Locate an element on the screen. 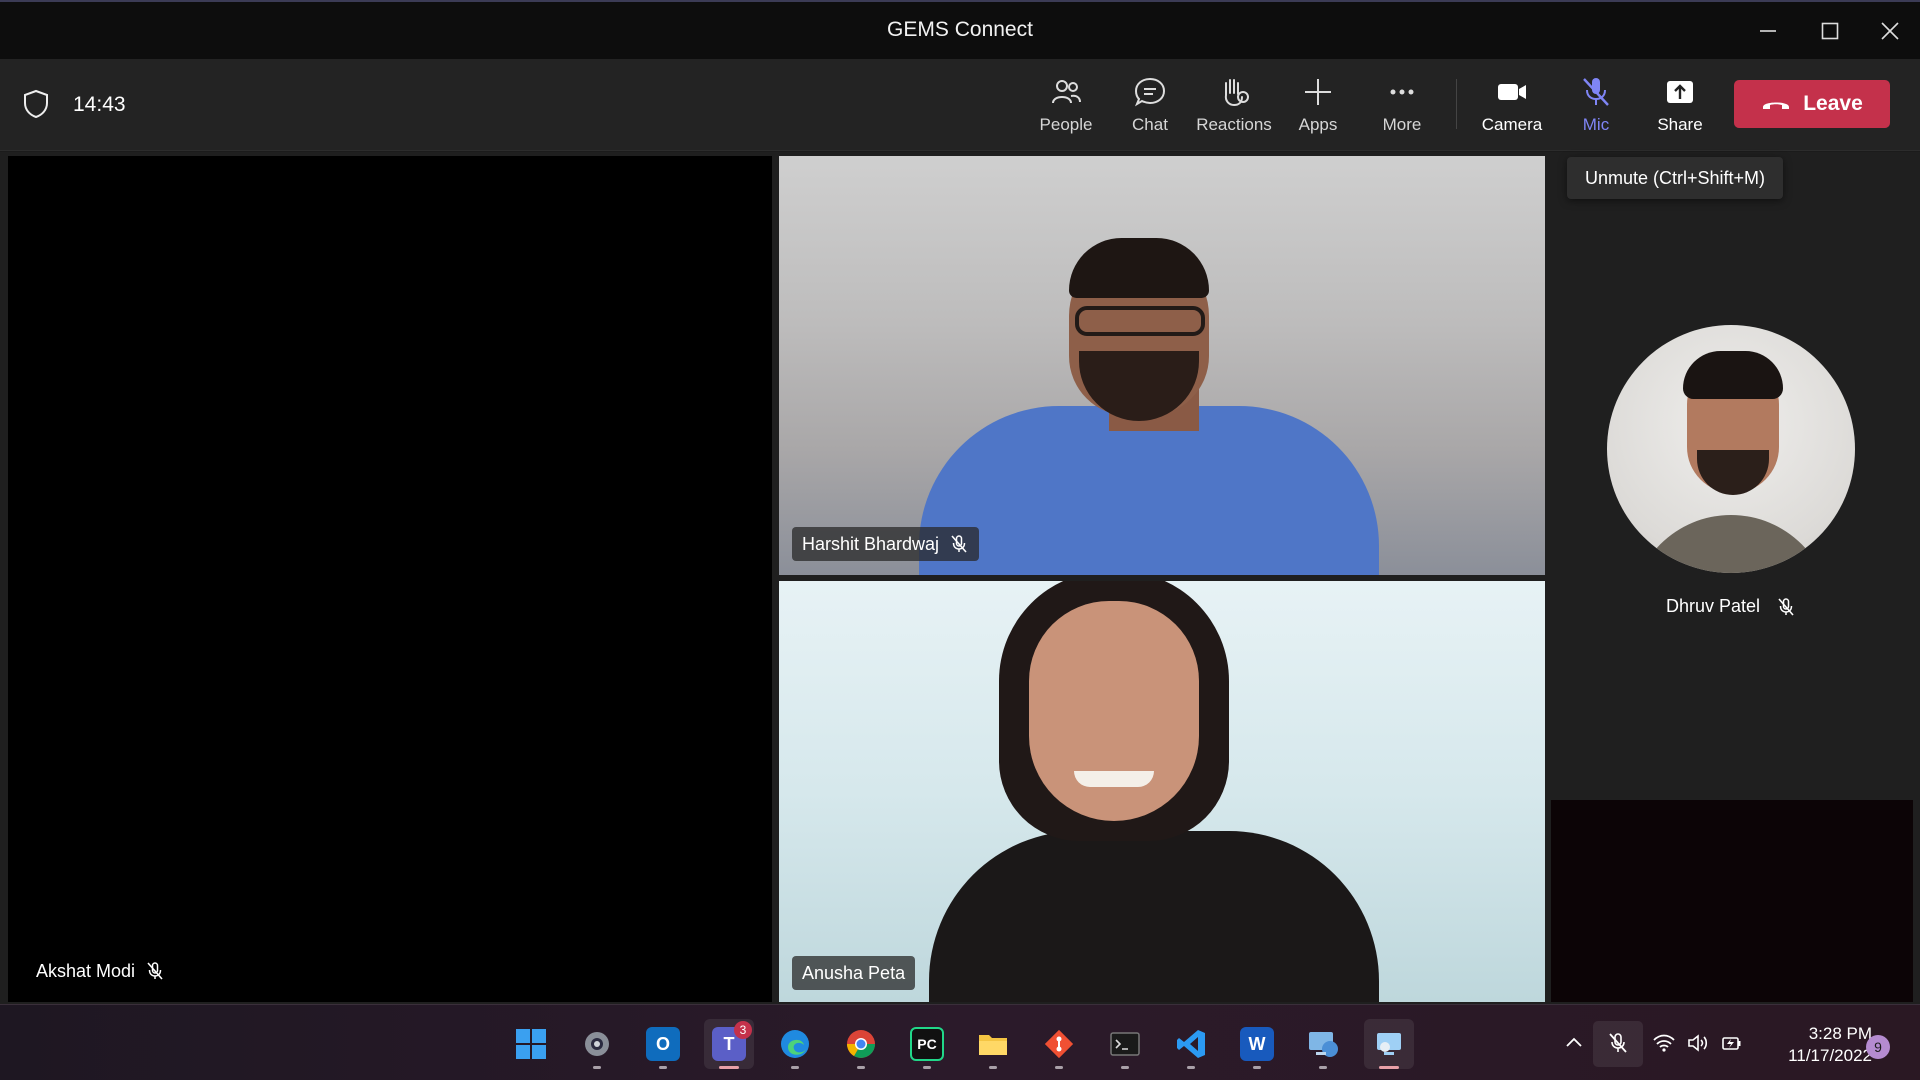  camera-button: Camera is located at coordinates (1512, 107).